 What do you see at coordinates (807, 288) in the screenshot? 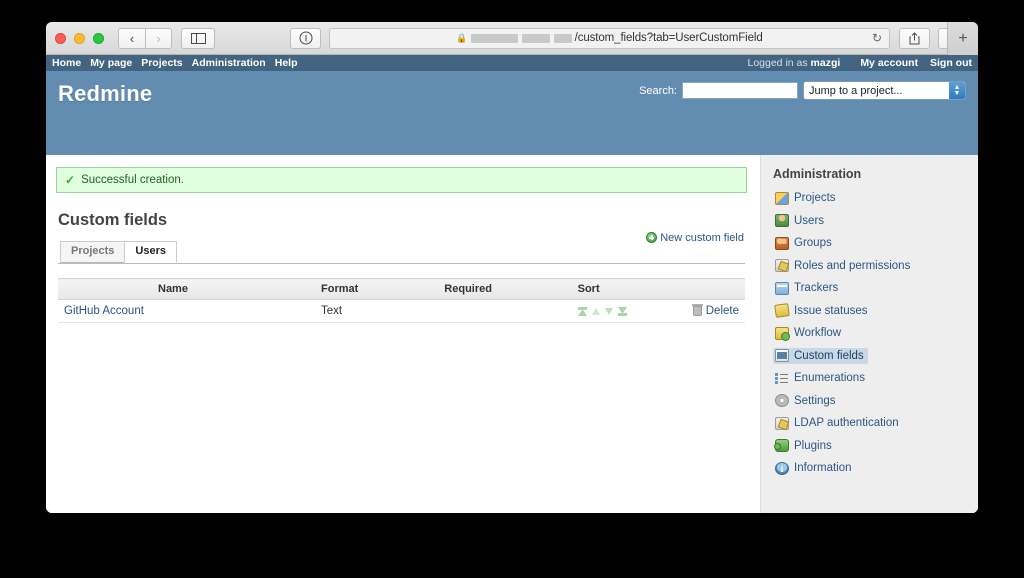
I see `sidebar-item-trackers: Trackers` at bounding box center [807, 288].